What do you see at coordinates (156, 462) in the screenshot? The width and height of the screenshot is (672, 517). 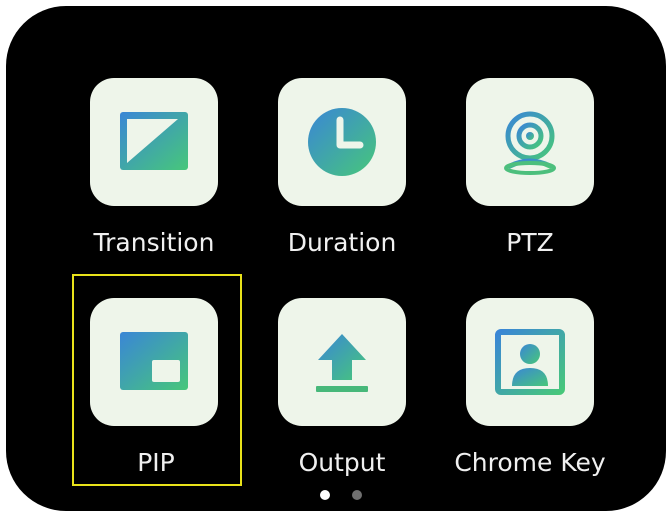 I see `menu-label-pip: PIP` at bounding box center [156, 462].